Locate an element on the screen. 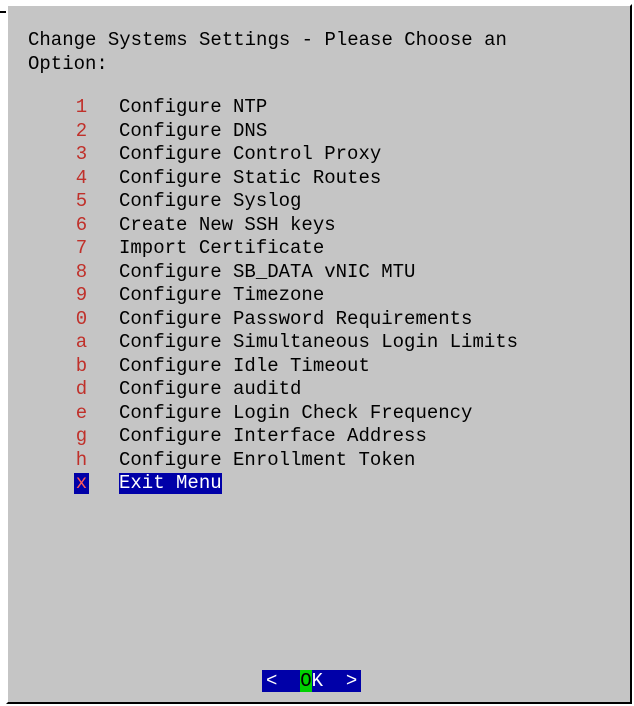 This screenshot has width=634, height=706. menu-item-import-certificate: 7 Import Certificate is located at coordinates (294, 249).